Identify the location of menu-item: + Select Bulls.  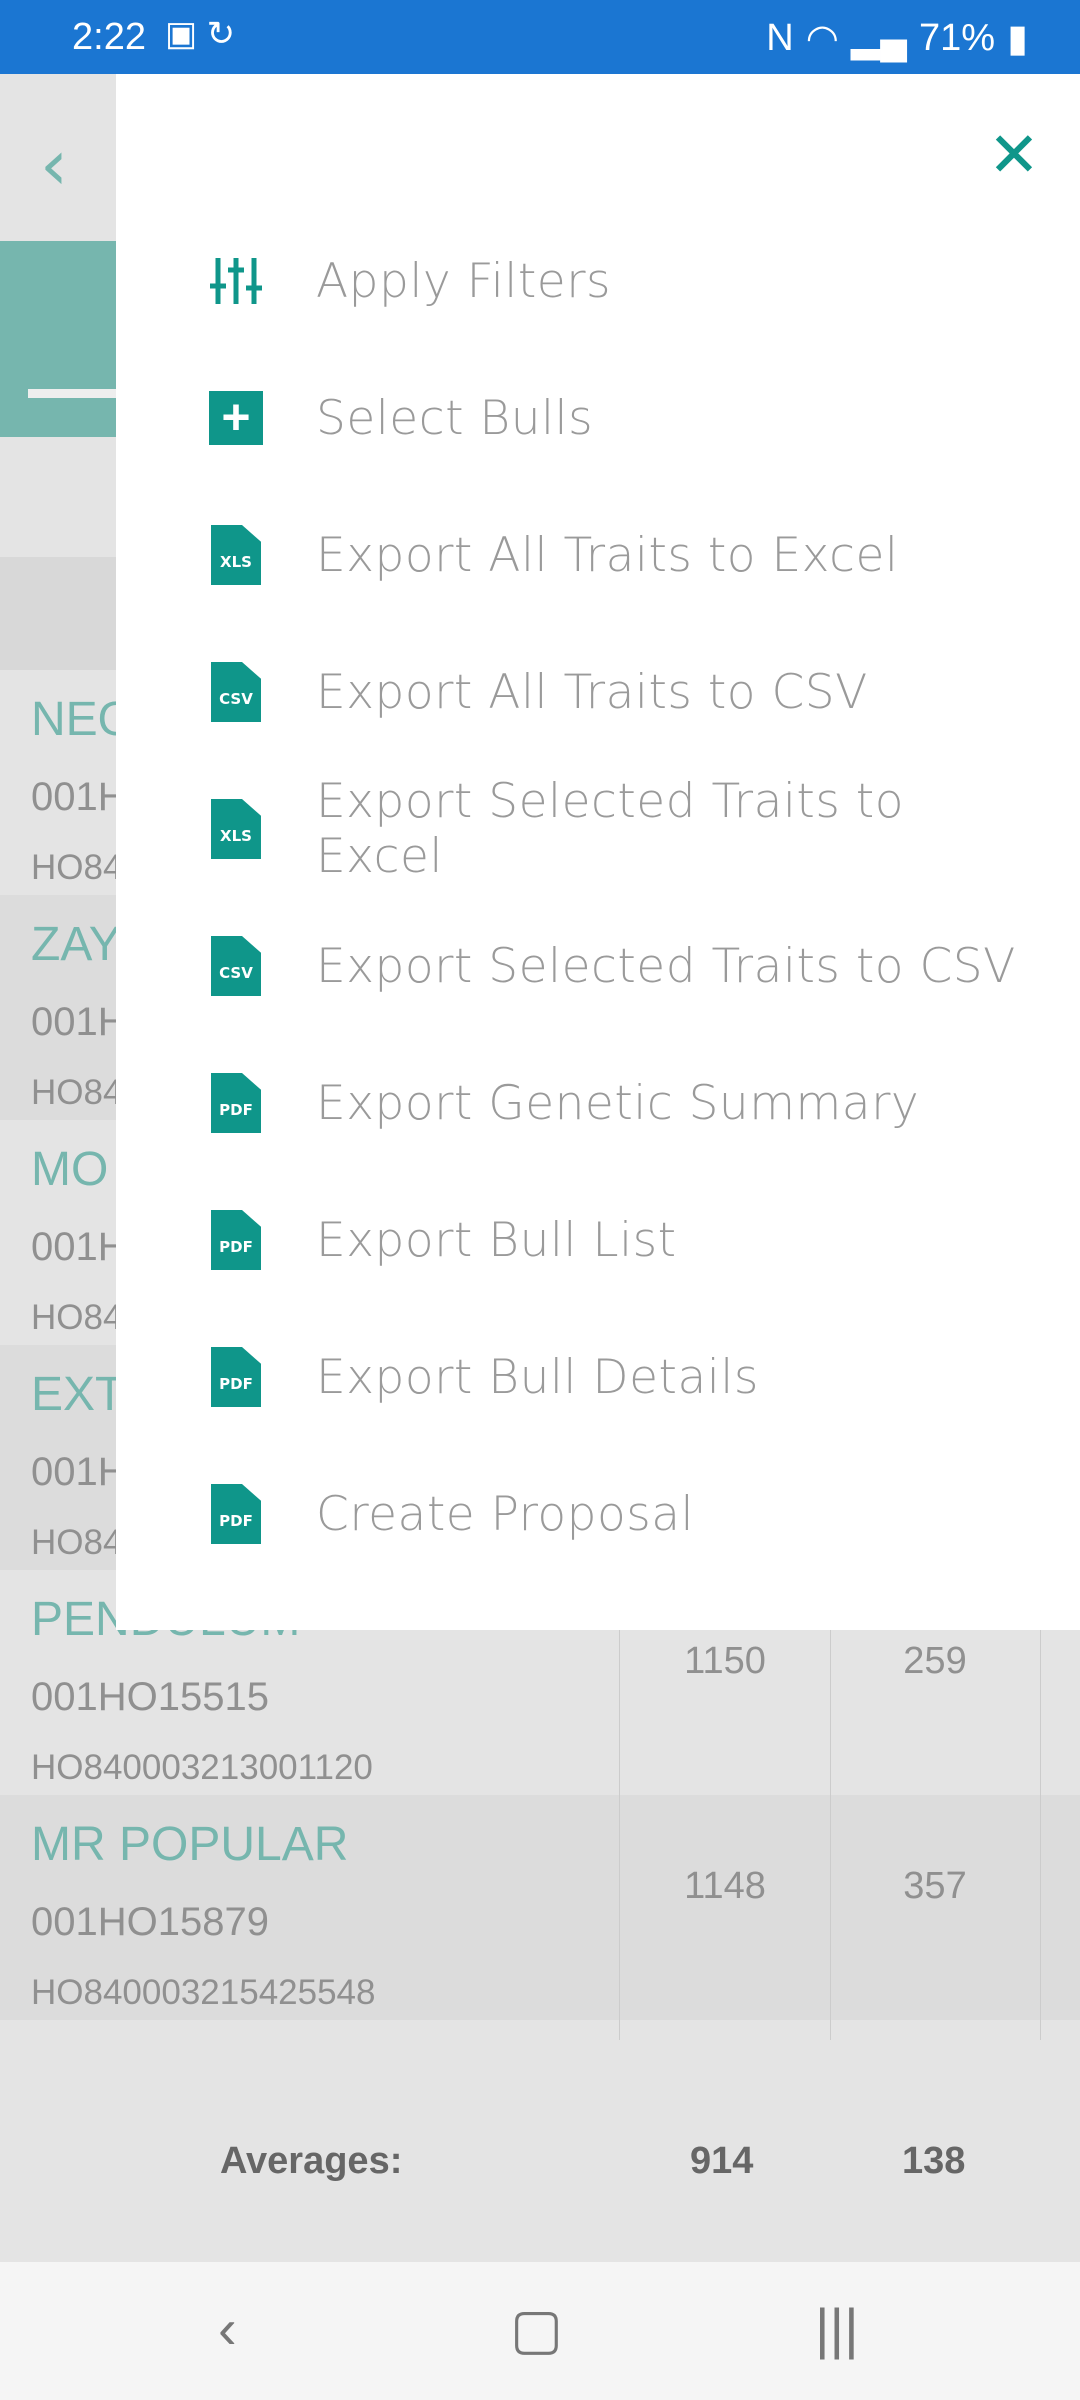
(626, 418).